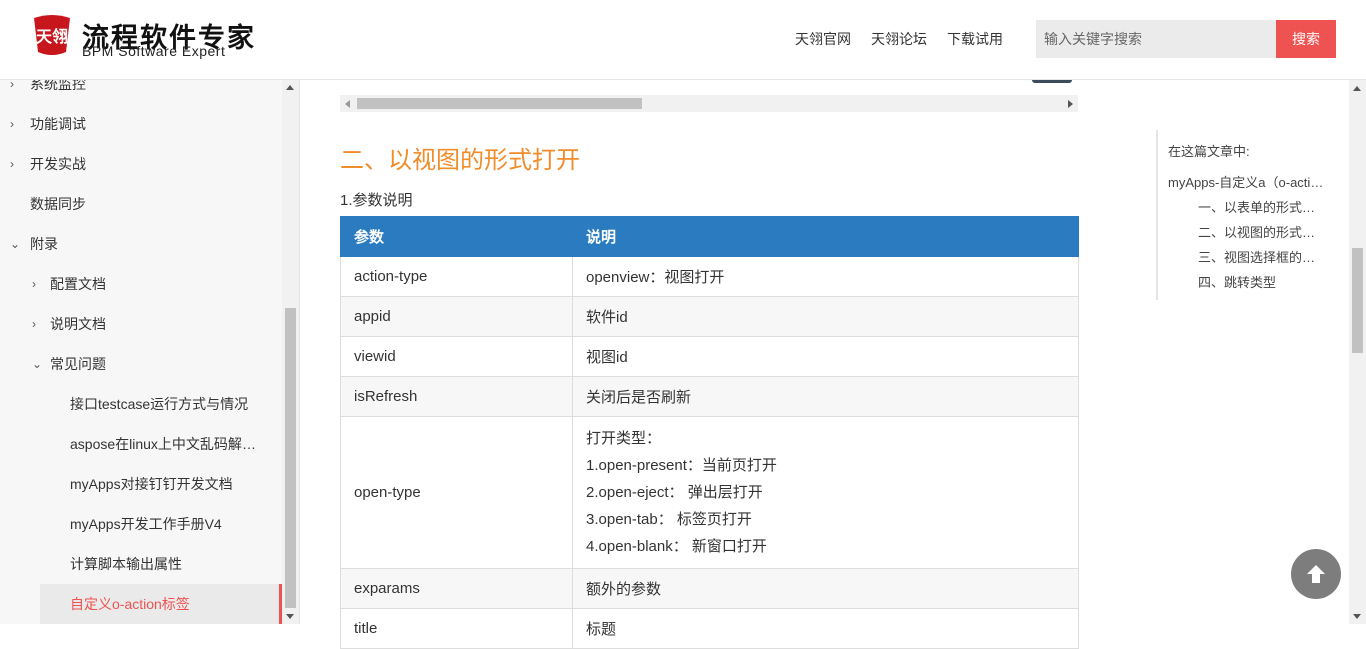 Image resolution: width=1366 pixels, height=649 pixels. I want to click on description-cell: 软件id, so click(825, 316).